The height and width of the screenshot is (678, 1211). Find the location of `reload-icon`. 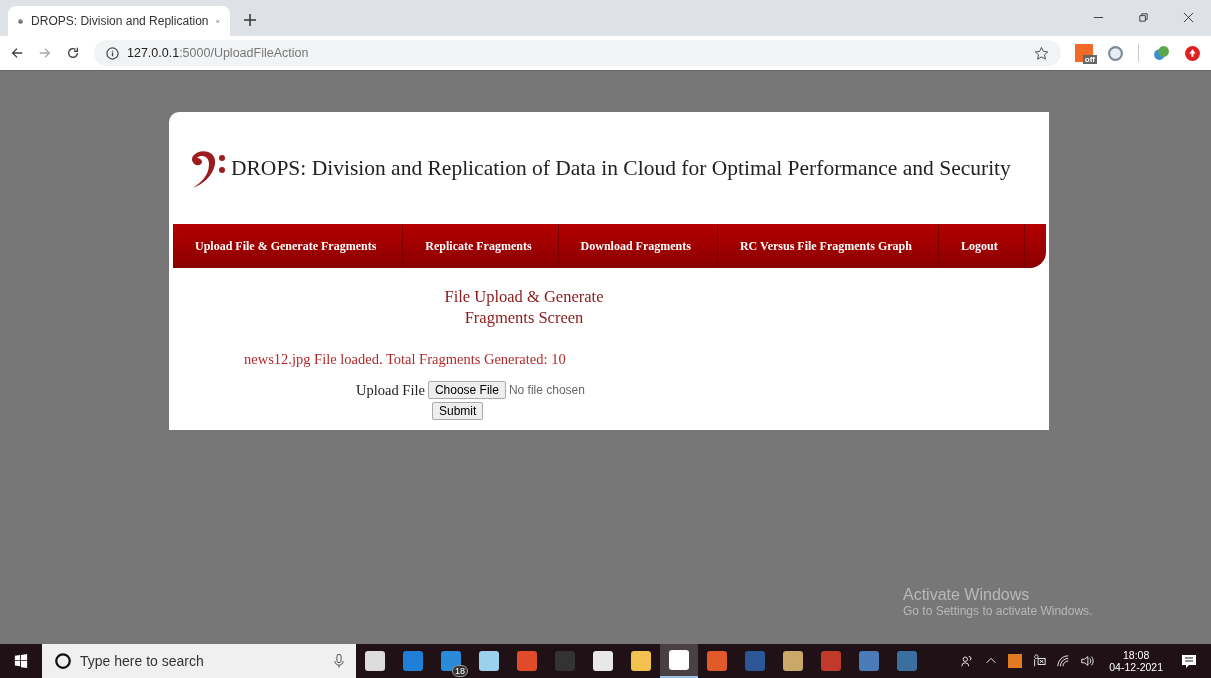

reload-icon is located at coordinates (73, 53).